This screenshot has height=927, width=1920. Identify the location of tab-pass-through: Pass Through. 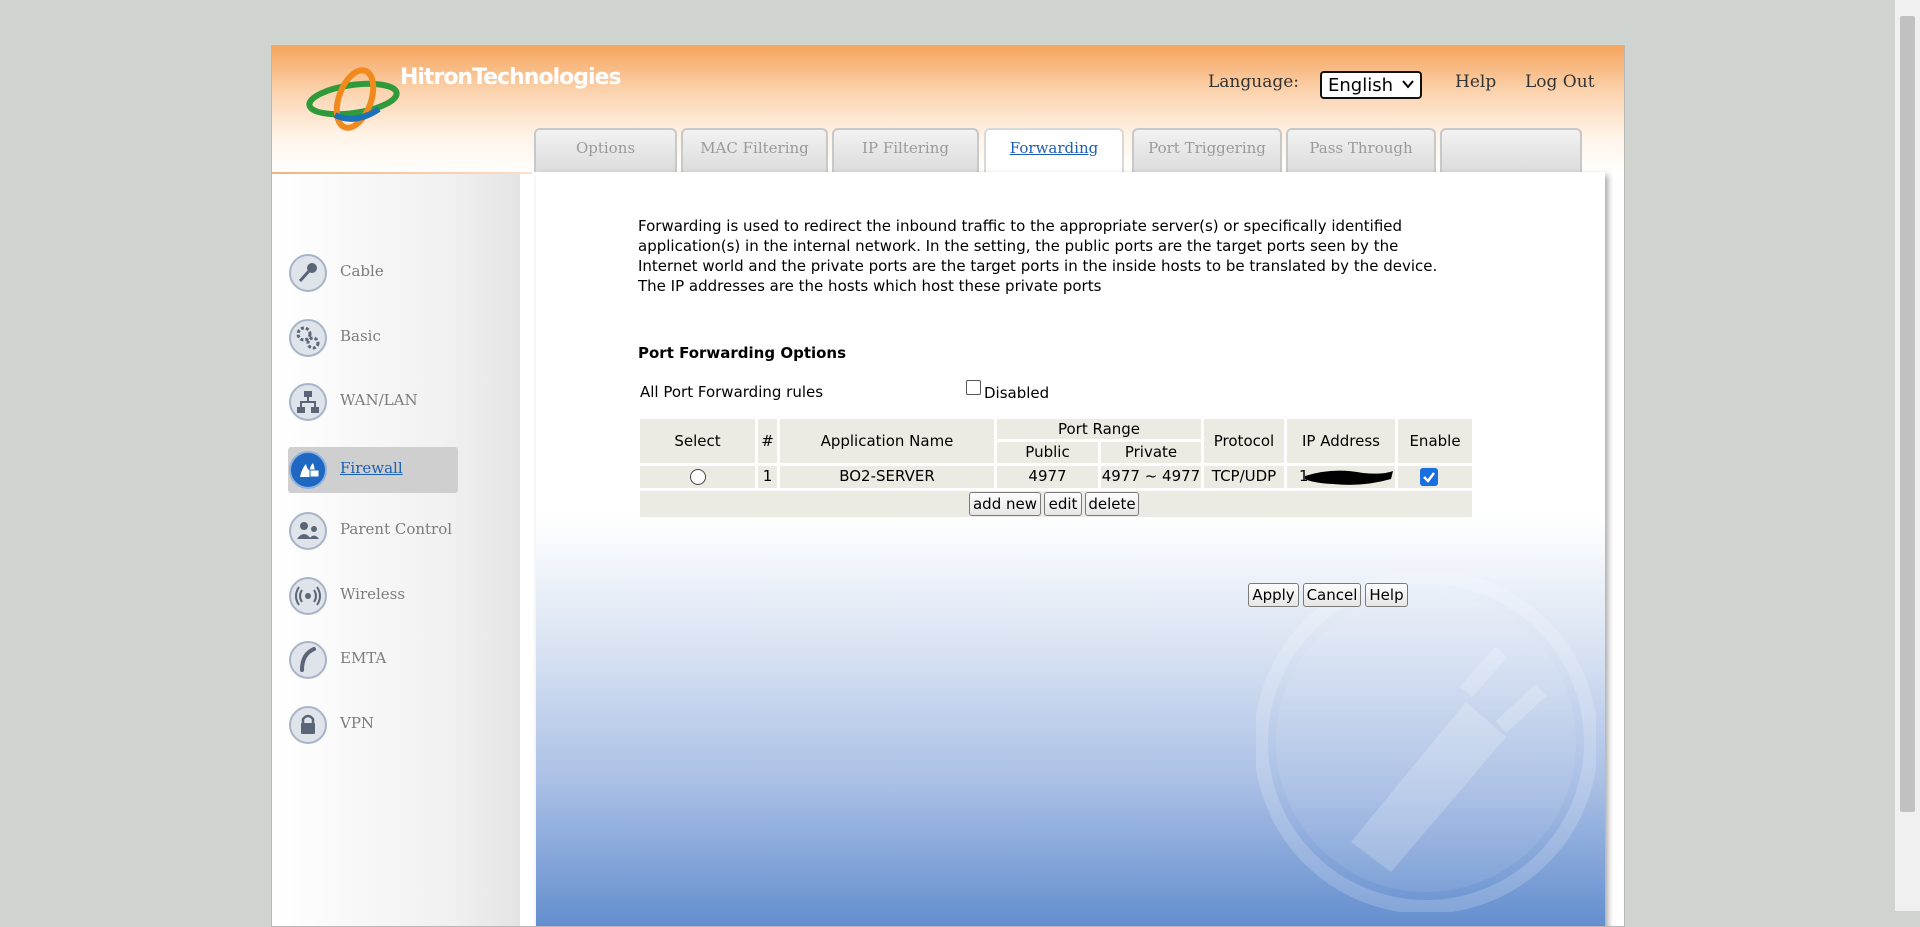
(1361, 150).